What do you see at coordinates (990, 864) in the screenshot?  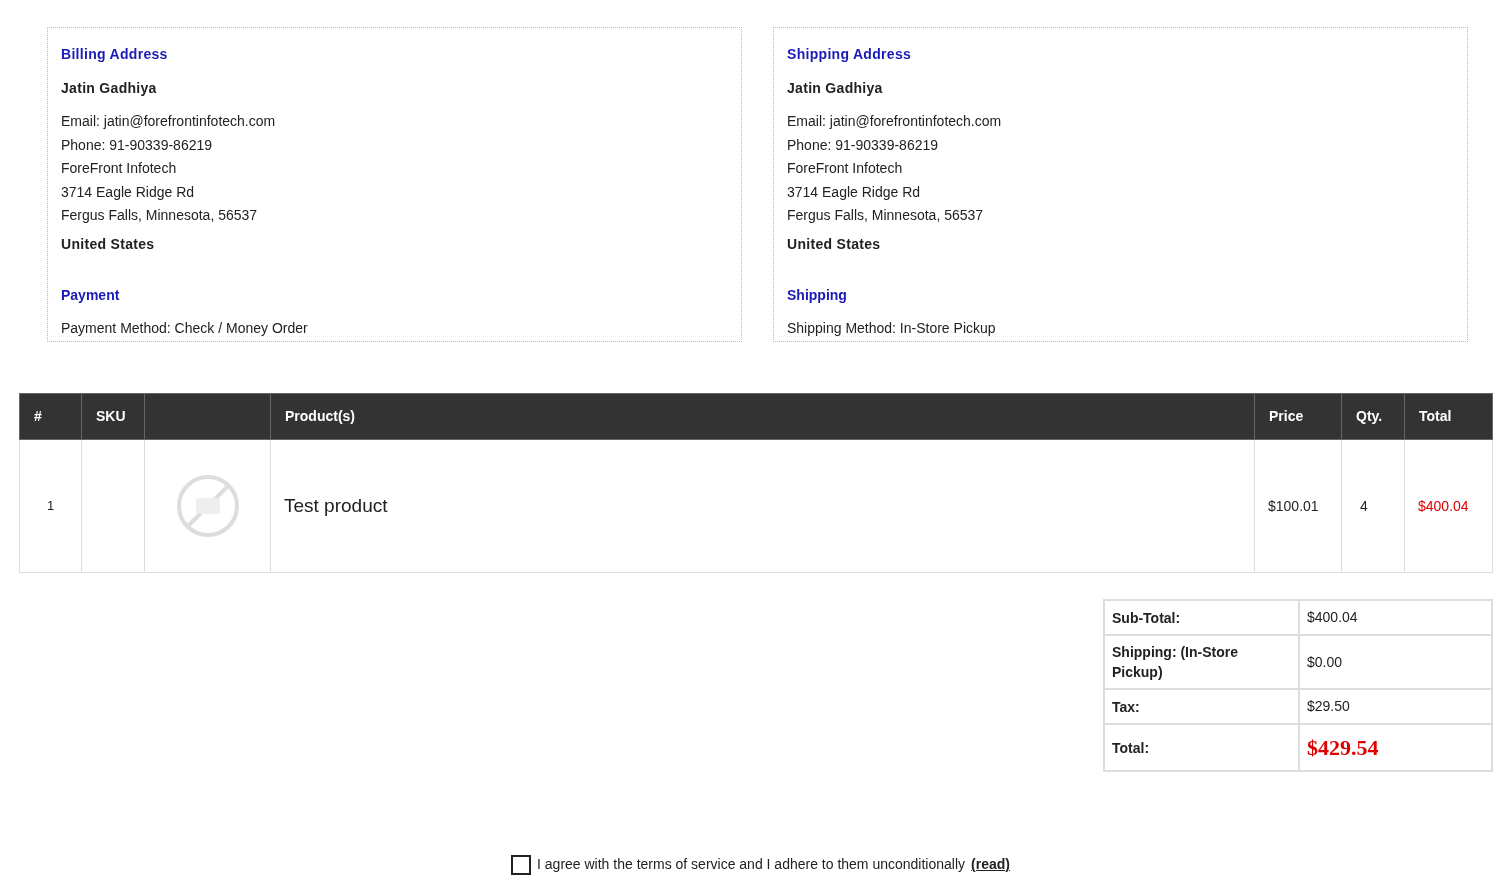 I see `read-link: (read)` at bounding box center [990, 864].